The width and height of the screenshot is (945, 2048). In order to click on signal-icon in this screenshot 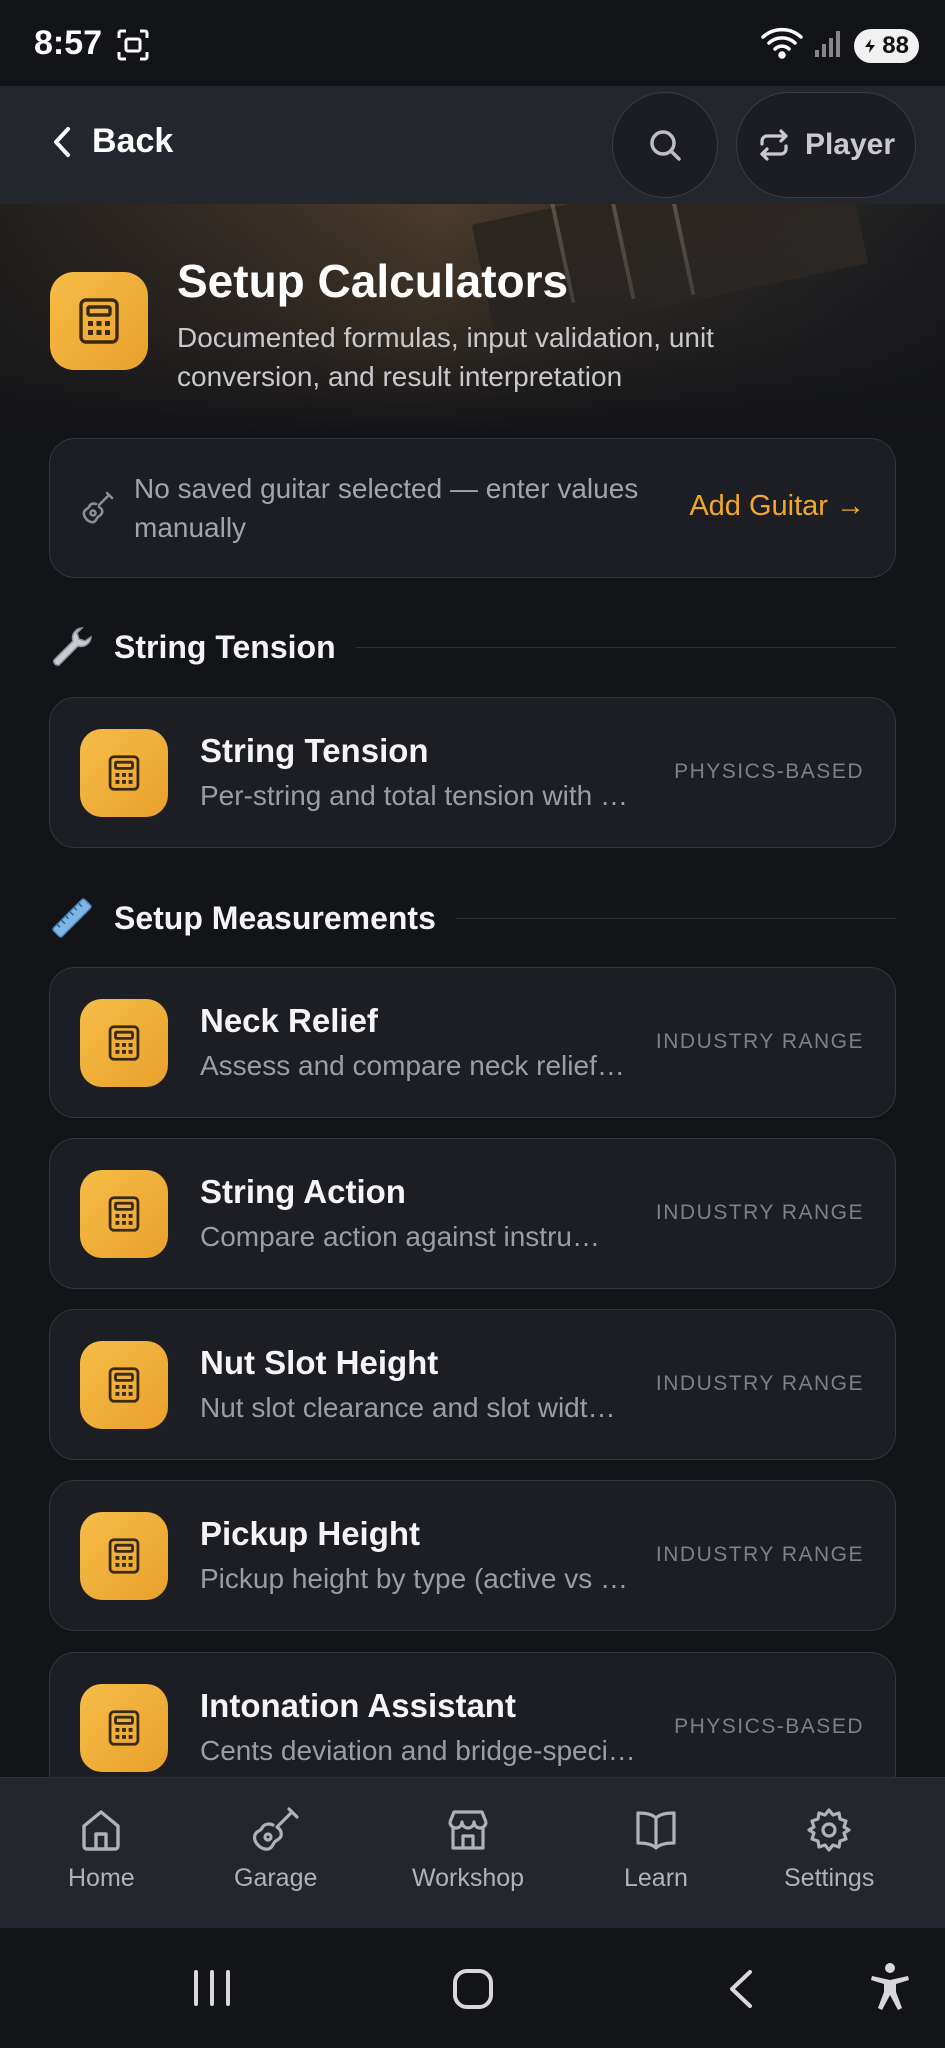, I will do `click(829, 45)`.